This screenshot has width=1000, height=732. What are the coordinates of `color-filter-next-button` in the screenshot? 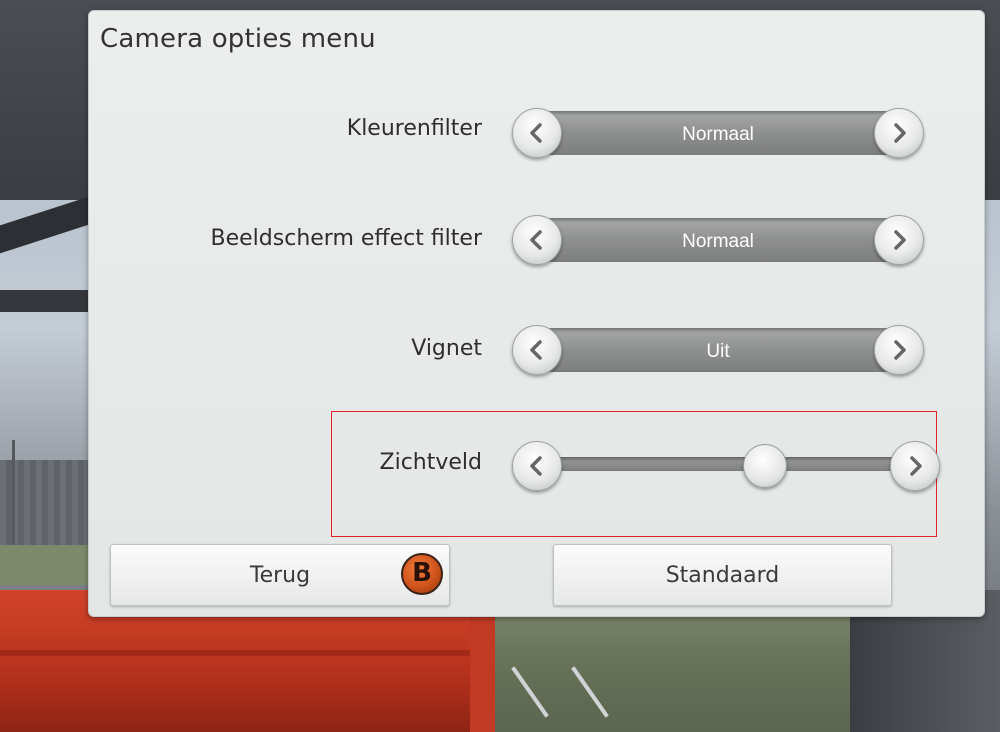 It's located at (899, 133).